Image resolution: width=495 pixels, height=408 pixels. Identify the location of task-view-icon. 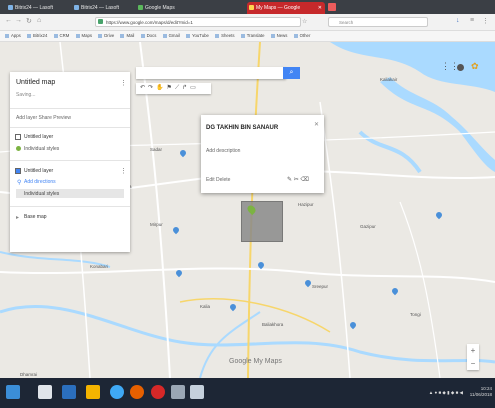
(69, 392).